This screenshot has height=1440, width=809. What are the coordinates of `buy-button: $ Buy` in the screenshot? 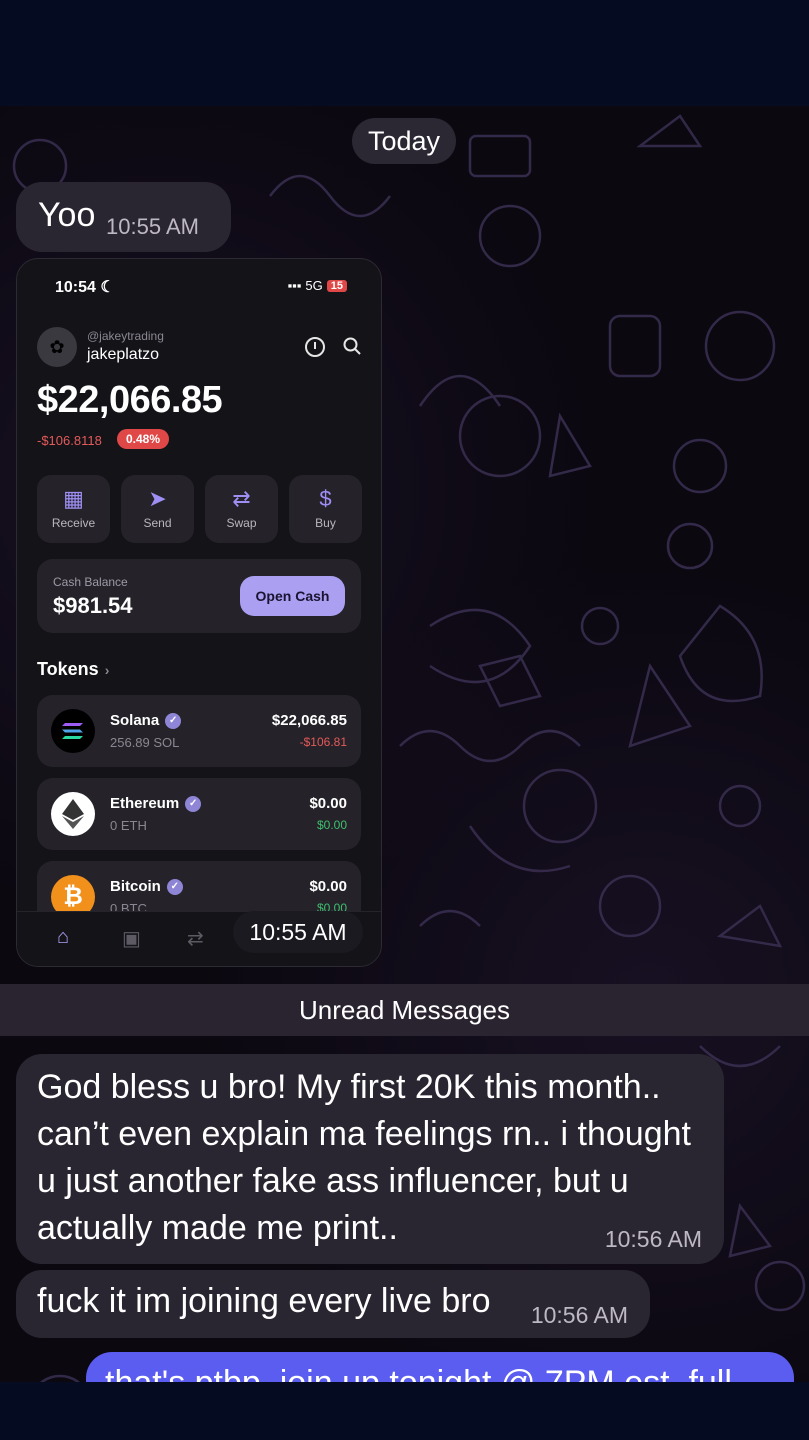 It's located at (325, 509).